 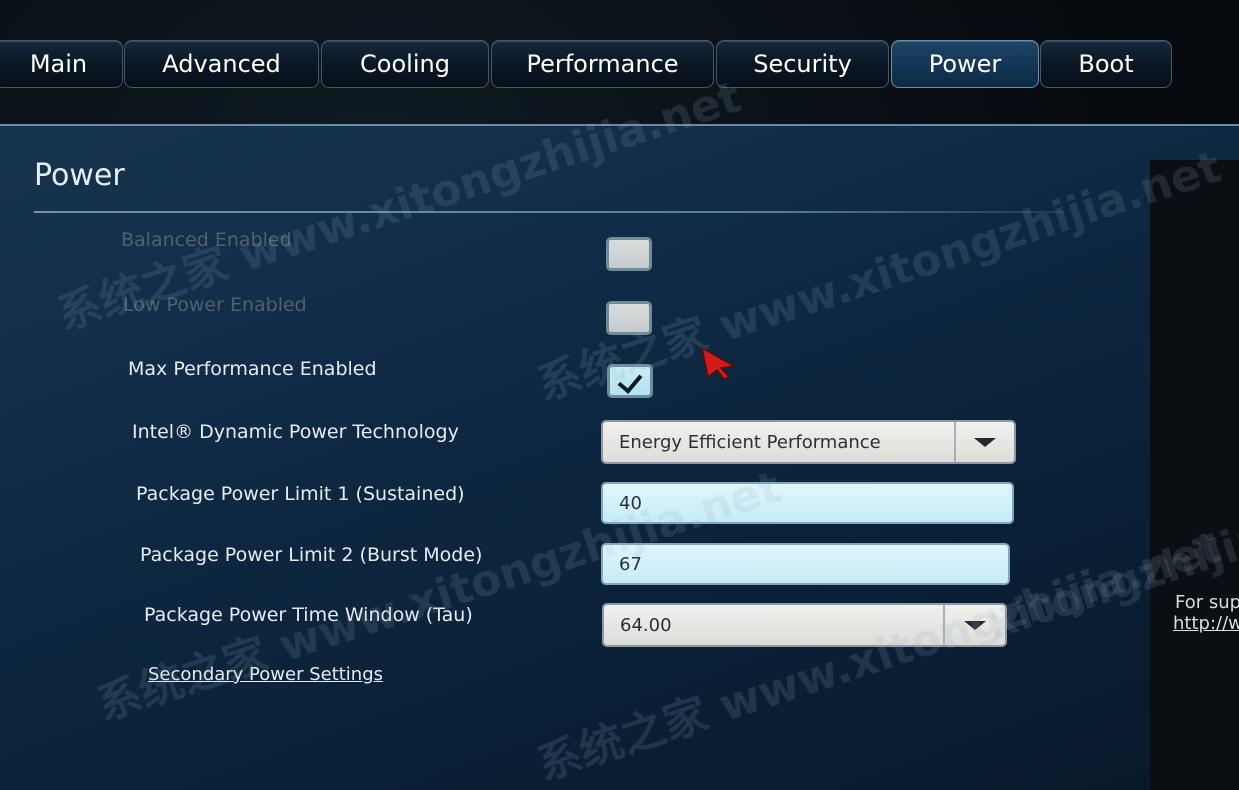 I want to click on tau-dropdown-button, so click(x=974, y=625).